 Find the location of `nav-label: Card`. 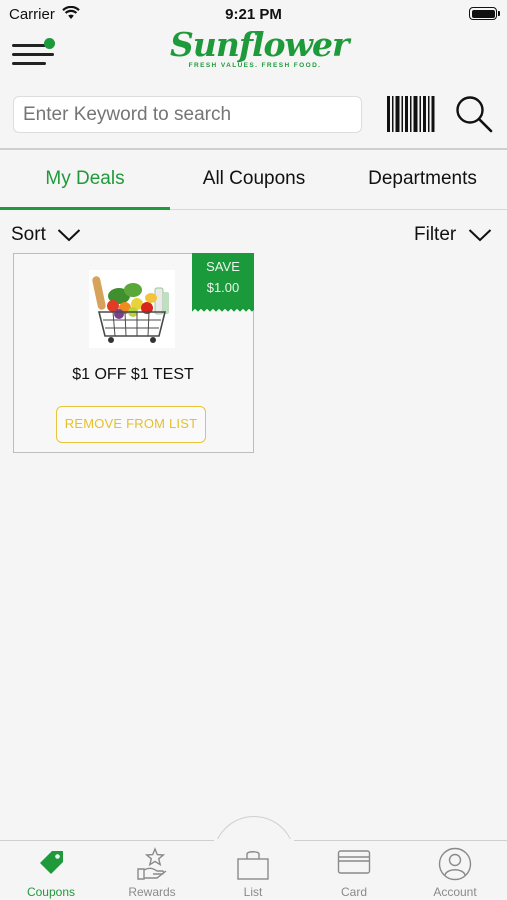

nav-label: Card is located at coordinates (353, 892).